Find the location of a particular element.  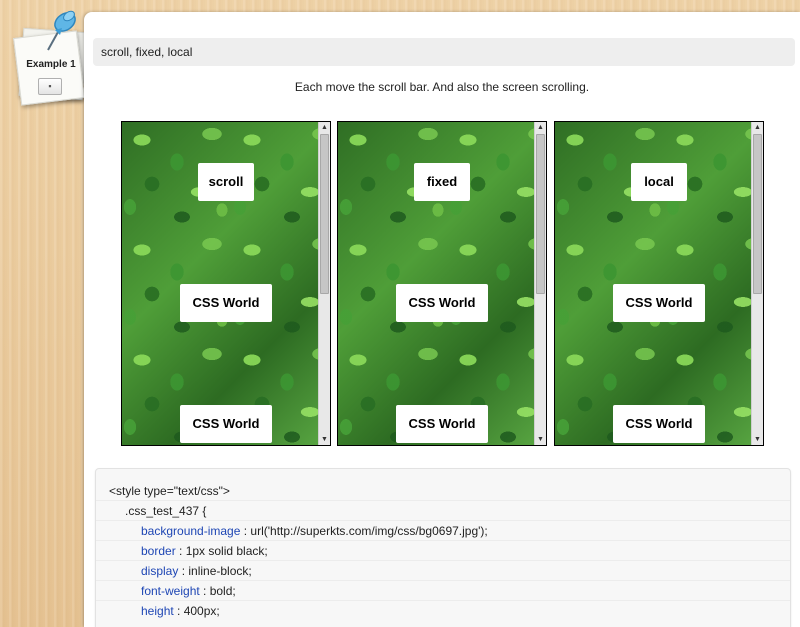

code-text: .css_test_437 { is located at coordinates (166, 511).